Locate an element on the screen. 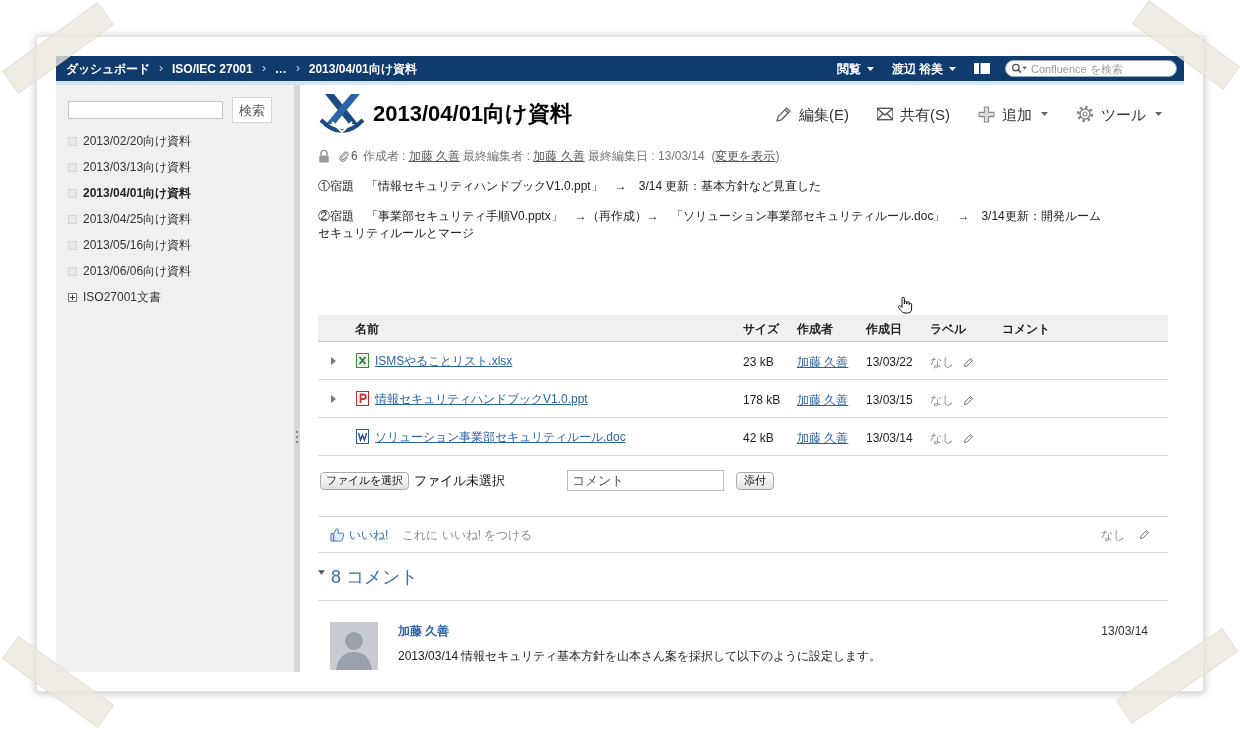 The image size is (1240, 729). column-header: 名前 is located at coordinates (367, 329).